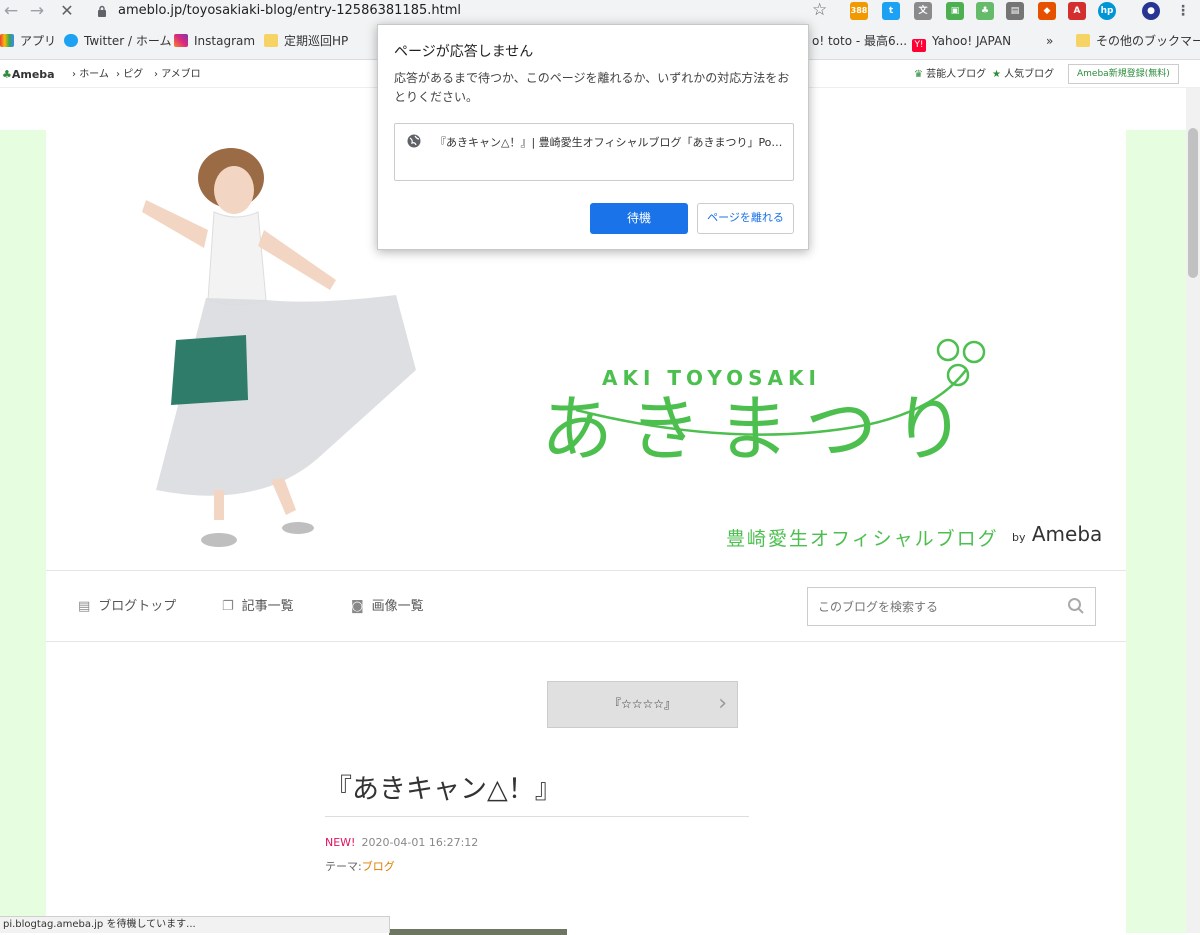 The height and width of the screenshot is (935, 1200). Describe the element at coordinates (316, 41) in the screenshot. I see `bookmark-label: 定期巡回HP` at that location.